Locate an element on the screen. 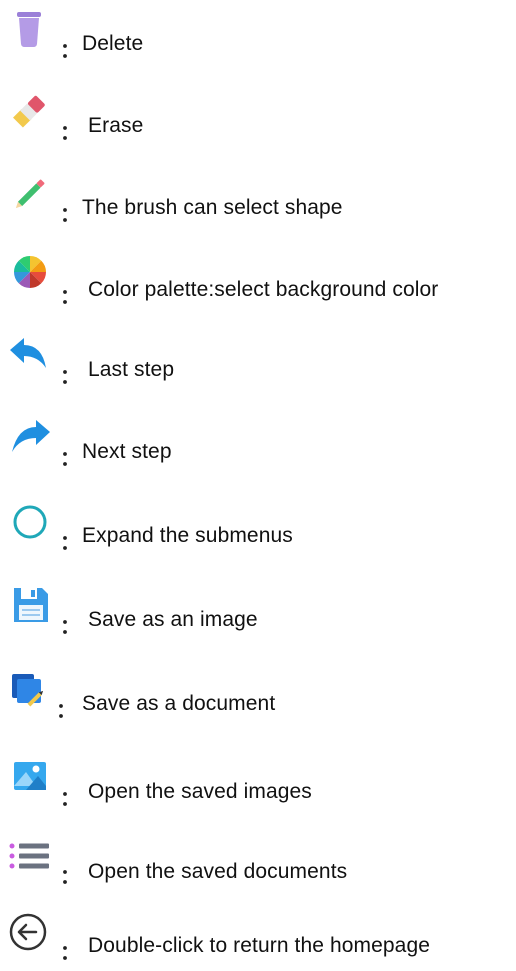 This screenshot has height=971, width=516. circle-icon is located at coordinates (30, 522).